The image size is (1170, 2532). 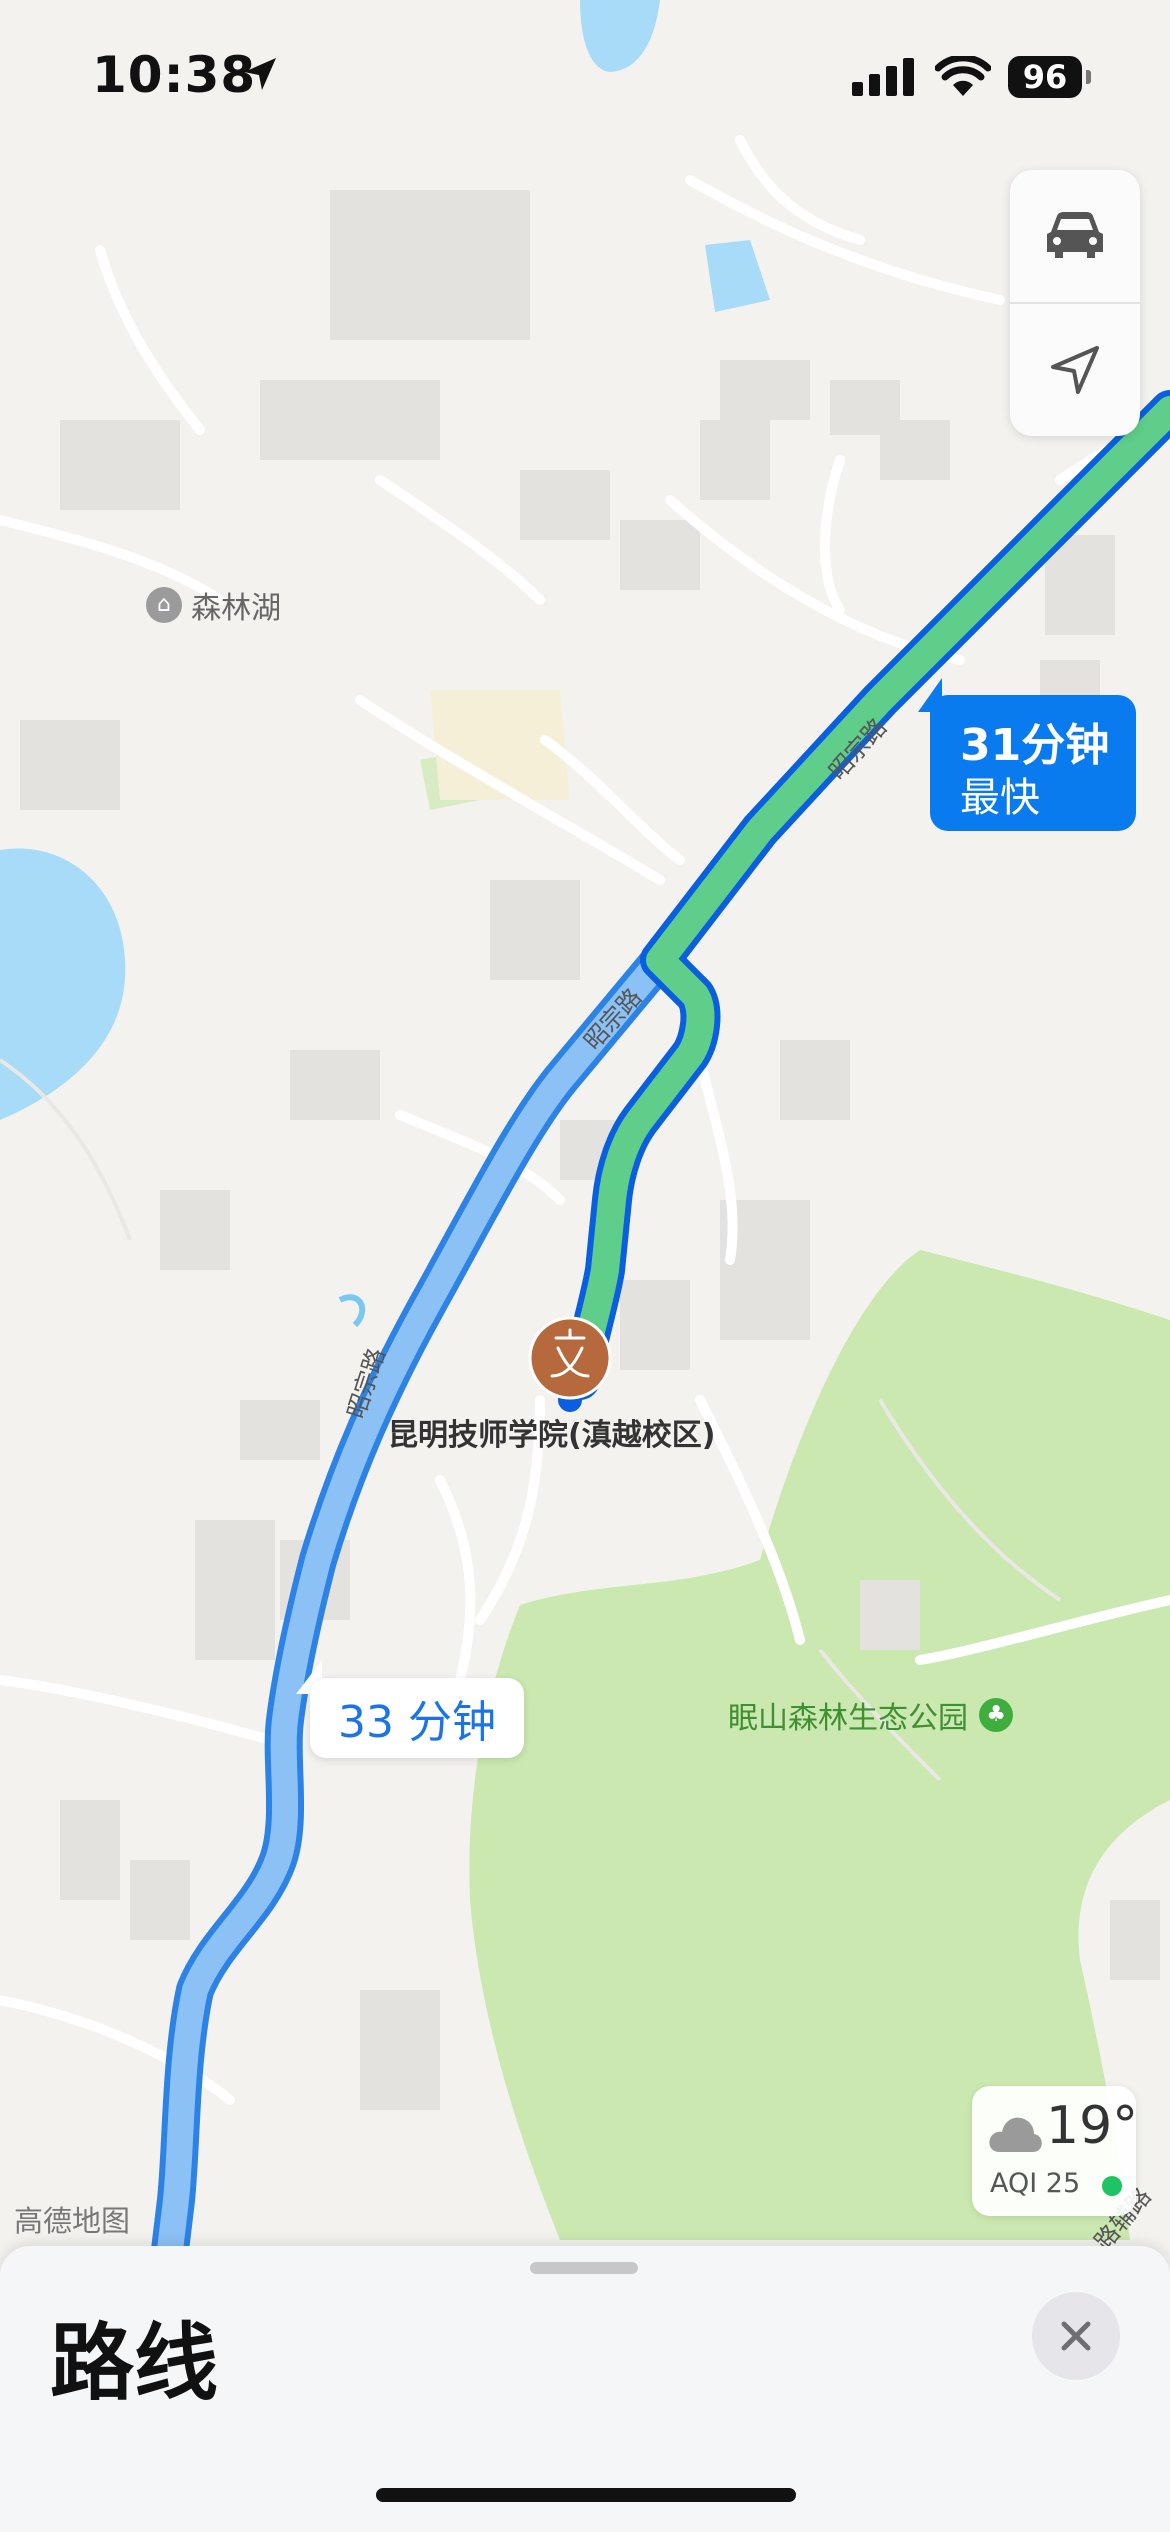 What do you see at coordinates (584, 2268) in the screenshot?
I see `sheet-grabber` at bounding box center [584, 2268].